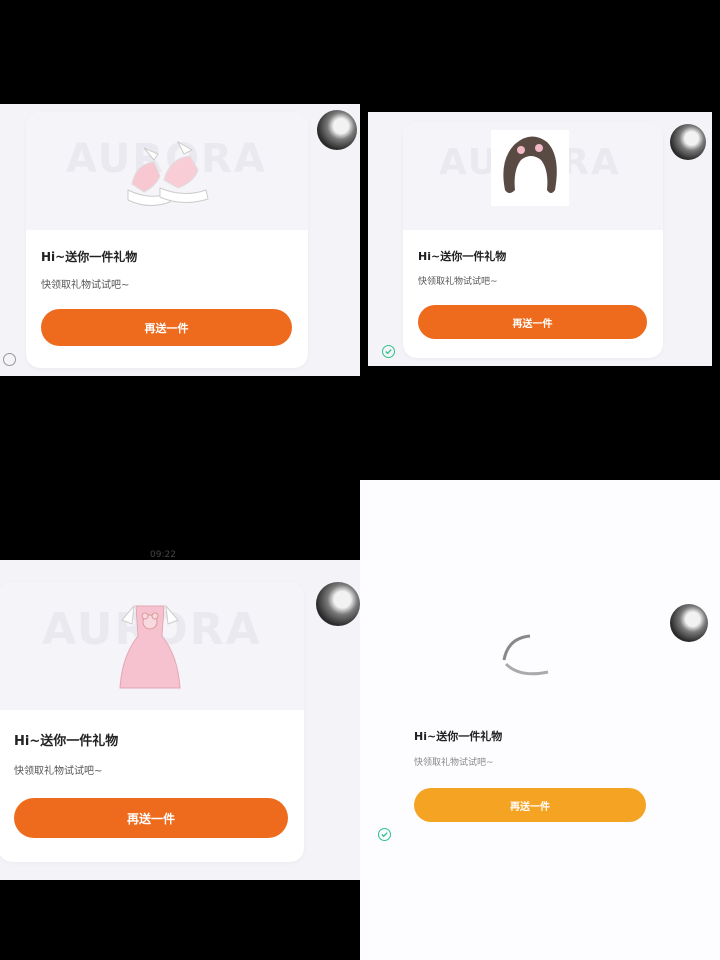 The image size is (720, 960). Describe the element at coordinates (163, 555) in the screenshot. I see `timestamp: 09:22` at that location.